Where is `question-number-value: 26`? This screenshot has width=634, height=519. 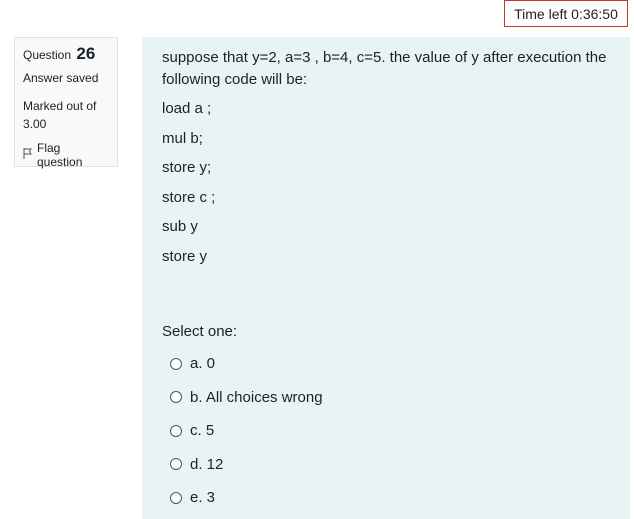
question-number-value: 26 is located at coordinates (86, 53).